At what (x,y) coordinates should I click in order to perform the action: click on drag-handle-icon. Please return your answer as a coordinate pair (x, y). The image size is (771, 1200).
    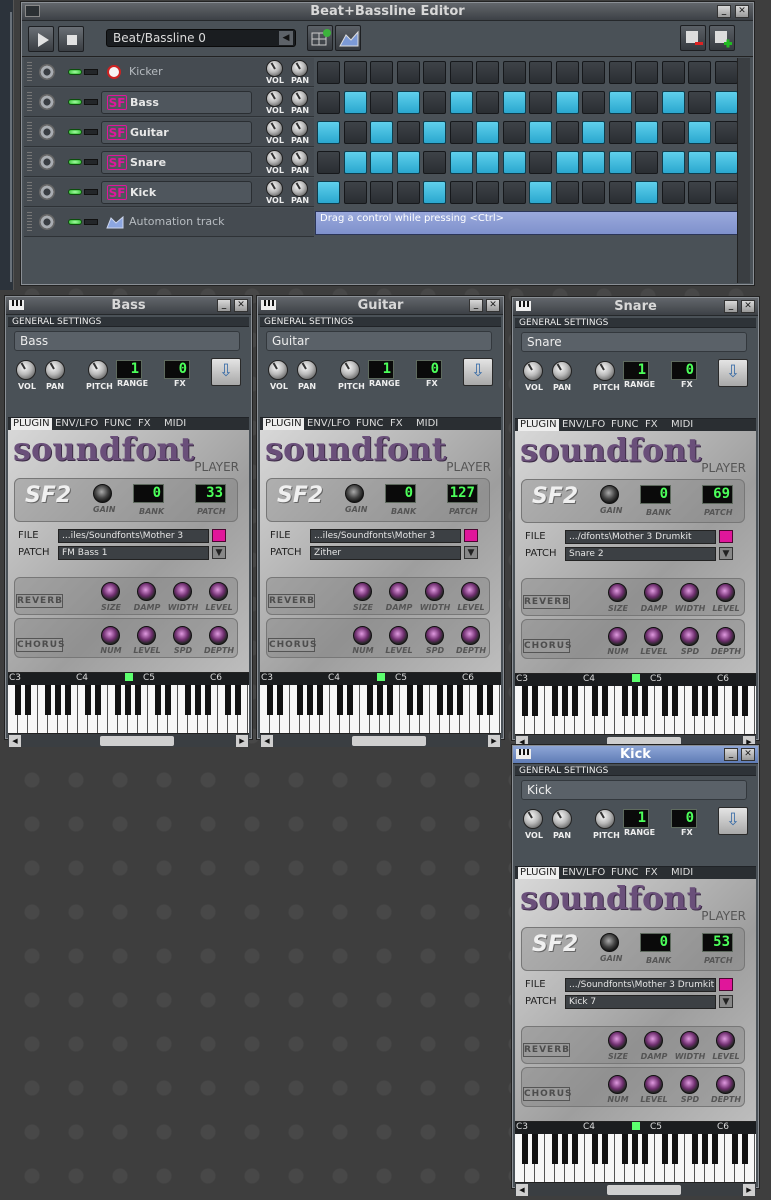
    Looking at the image, I should click on (29, 72).